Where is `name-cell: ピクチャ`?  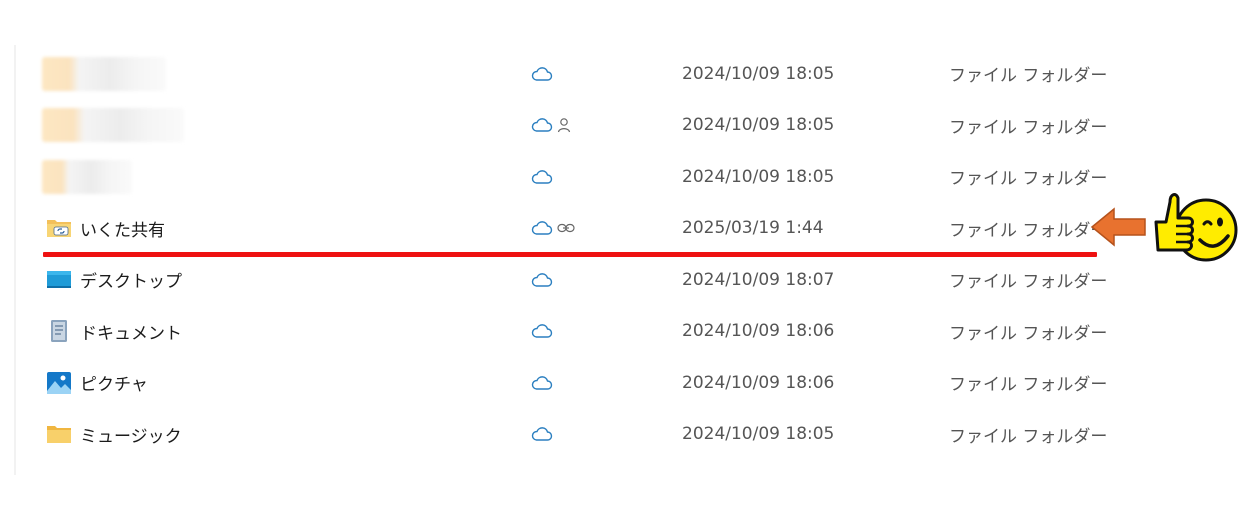
name-cell: ピクチャ is located at coordinates (97, 383).